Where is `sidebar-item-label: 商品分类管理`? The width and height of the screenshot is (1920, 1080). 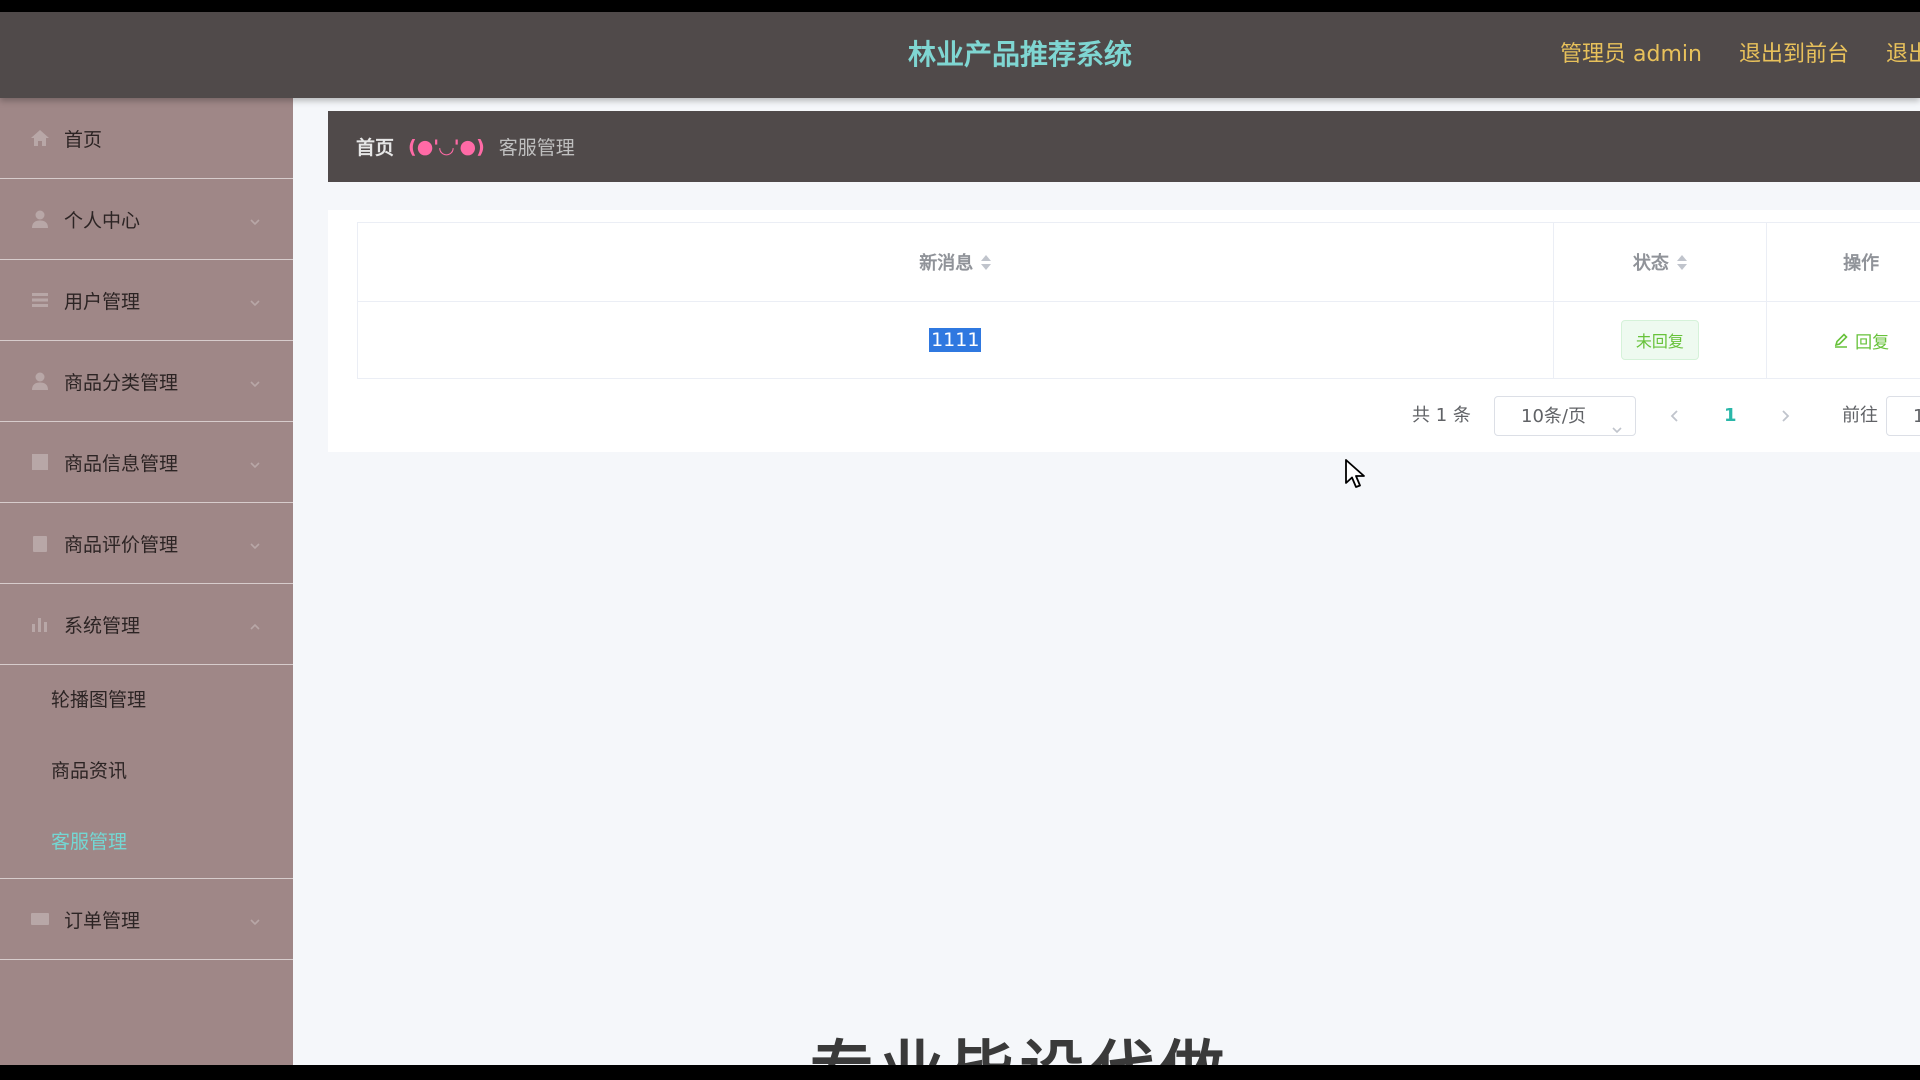 sidebar-item-label: 商品分类管理 is located at coordinates (121, 382).